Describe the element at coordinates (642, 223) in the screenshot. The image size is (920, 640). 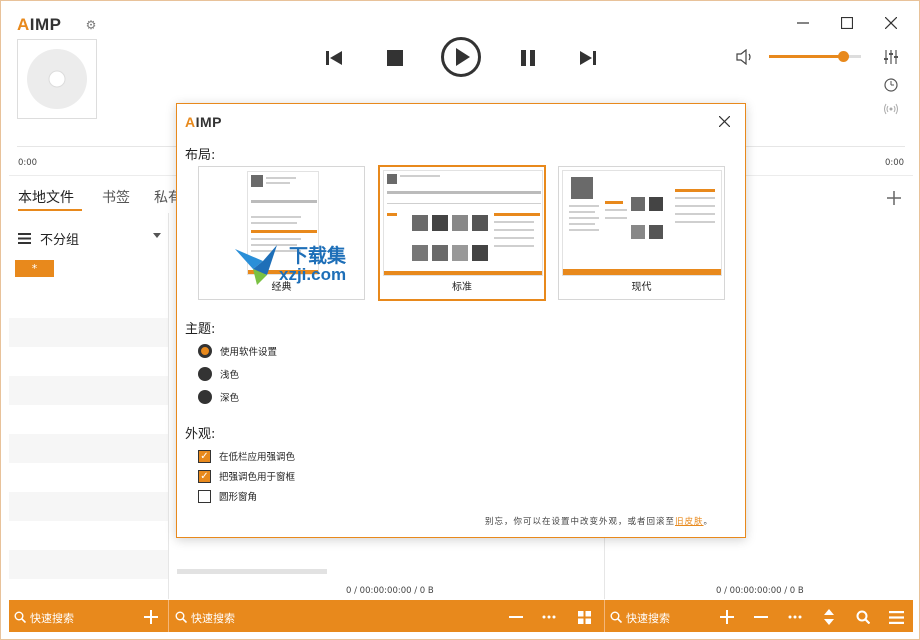
I see `layout-preview-modern` at that location.